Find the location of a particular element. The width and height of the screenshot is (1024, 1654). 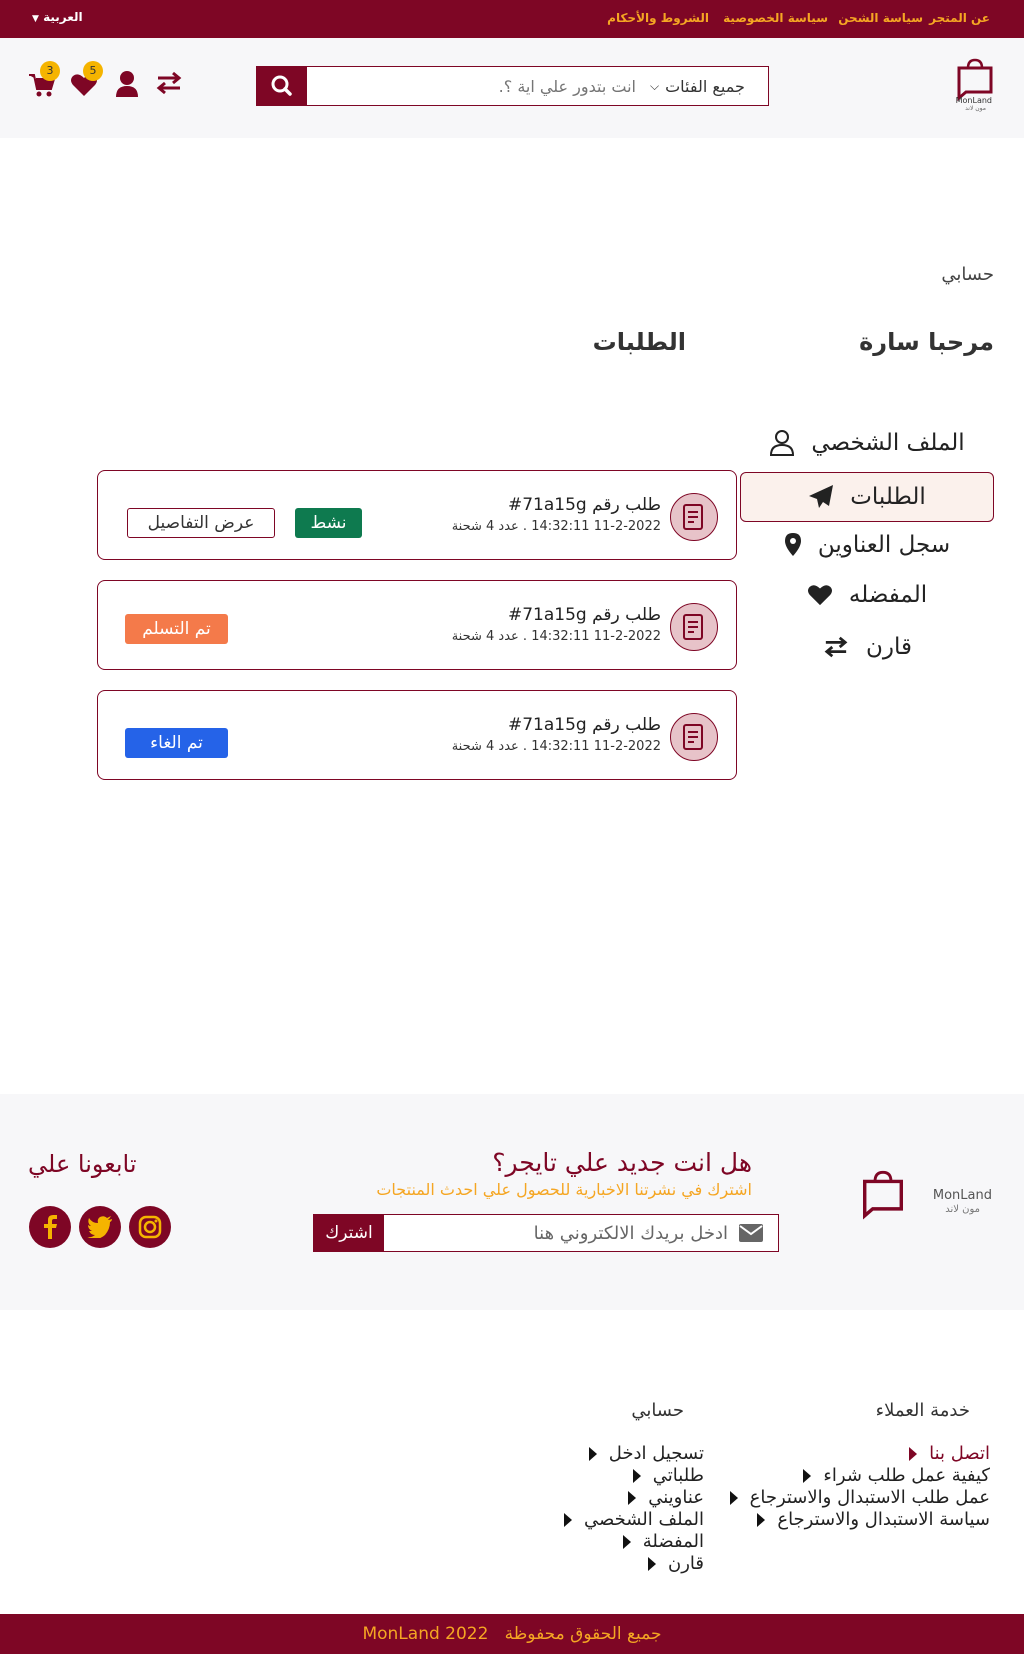

menu-item-compare-label: قارن is located at coordinates (889, 647).